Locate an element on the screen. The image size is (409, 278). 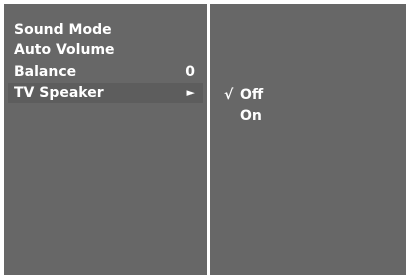
menu-item-auto-volume: Auto Volume is located at coordinates (105, 50).